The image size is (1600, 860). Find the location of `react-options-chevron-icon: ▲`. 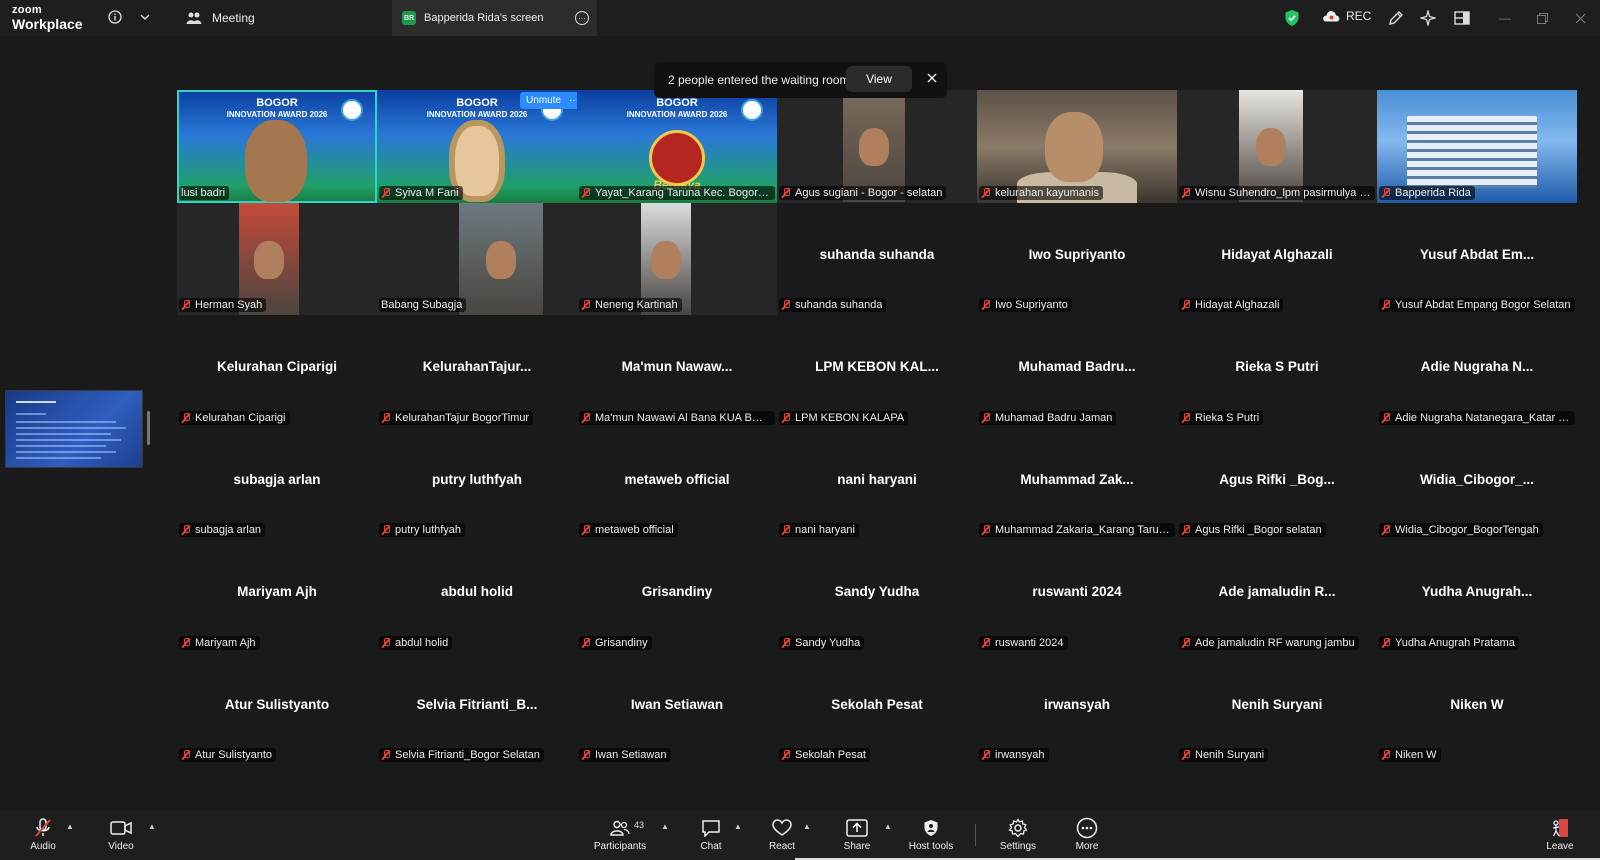

react-options-chevron-icon: ▲ is located at coordinates (807, 826).